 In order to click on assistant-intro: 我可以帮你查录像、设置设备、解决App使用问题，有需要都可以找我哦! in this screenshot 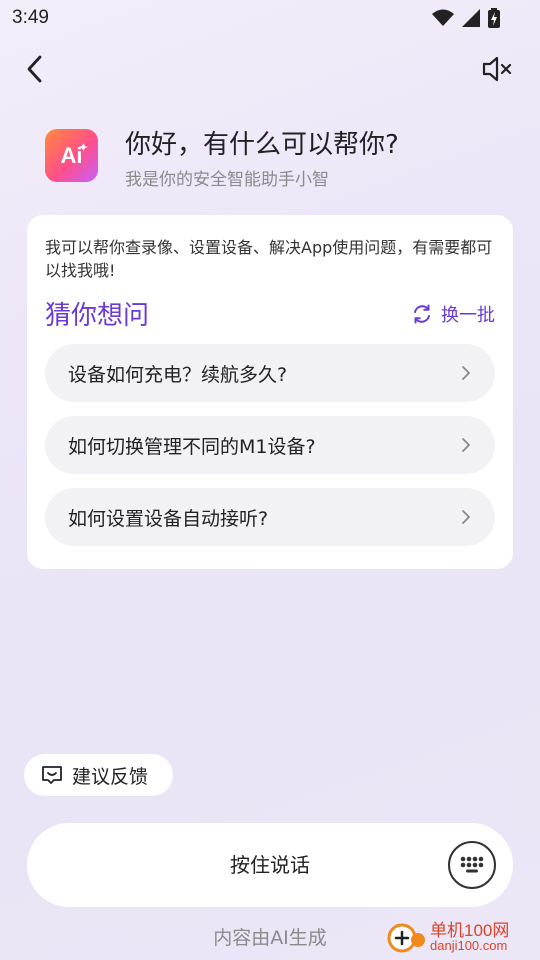, I will do `click(269, 259)`.